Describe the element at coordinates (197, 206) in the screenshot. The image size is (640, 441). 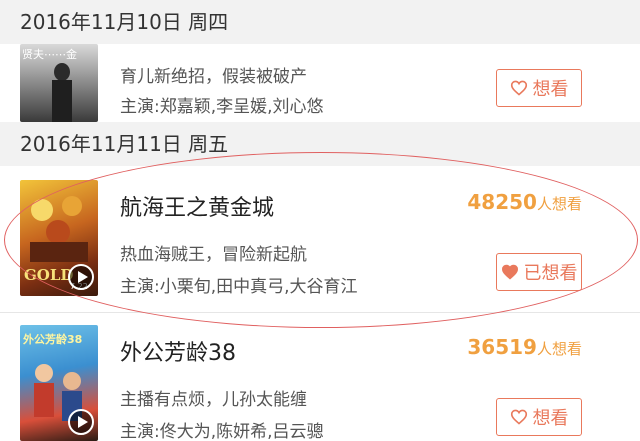
I see `movie-title: 航海王之黄金城` at that location.